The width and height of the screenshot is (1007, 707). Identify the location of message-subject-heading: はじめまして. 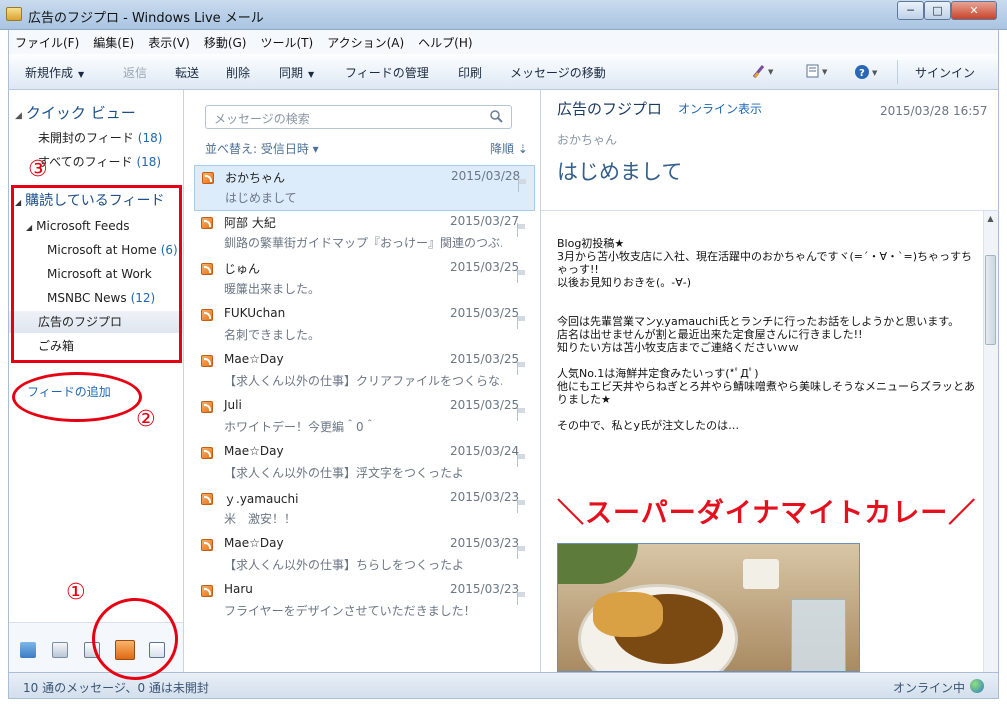
(620, 172).